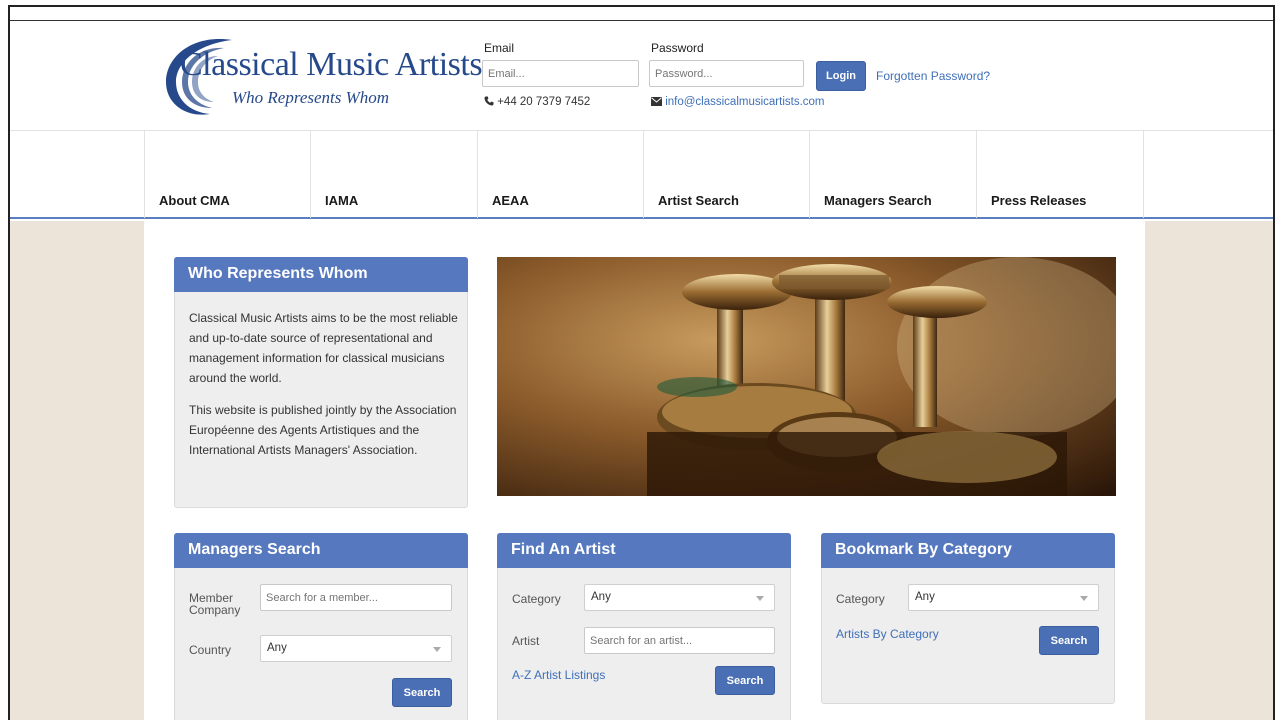 Image resolution: width=1283 pixels, height=720 pixels. What do you see at coordinates (342, 200) in the screenshot?
I see `nav-label: IAMA` at bounding box center [342, 200].